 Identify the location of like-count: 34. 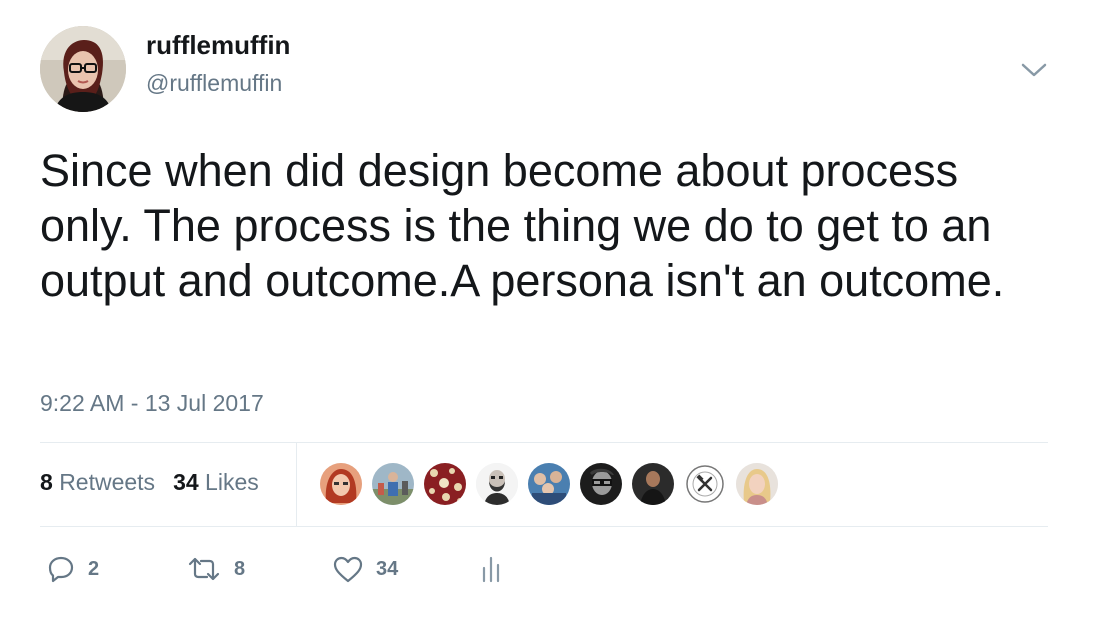
(387, 568).